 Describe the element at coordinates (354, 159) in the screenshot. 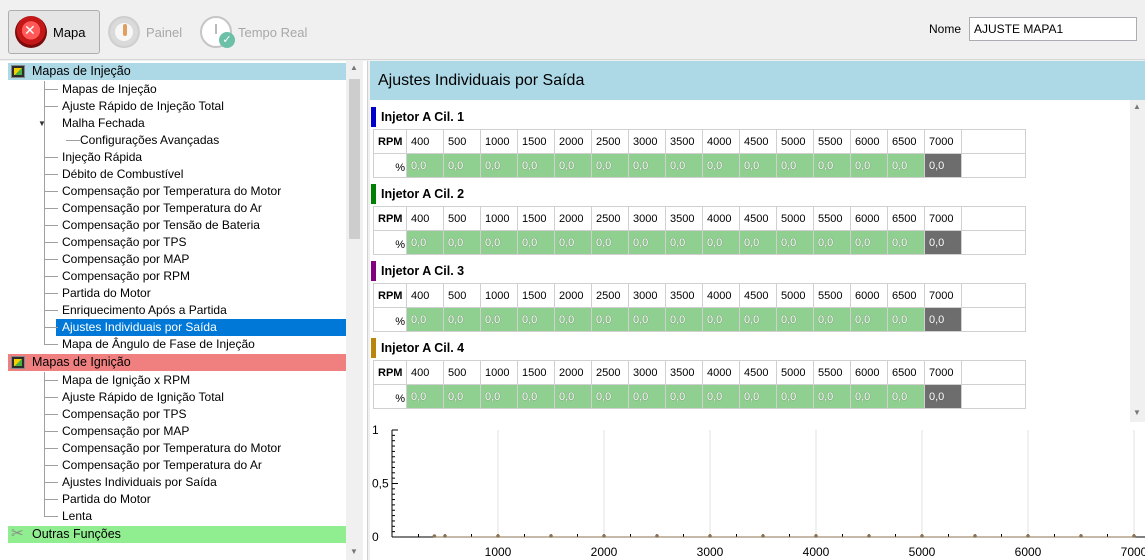

I see `tree-scroll-thumb` at that location.